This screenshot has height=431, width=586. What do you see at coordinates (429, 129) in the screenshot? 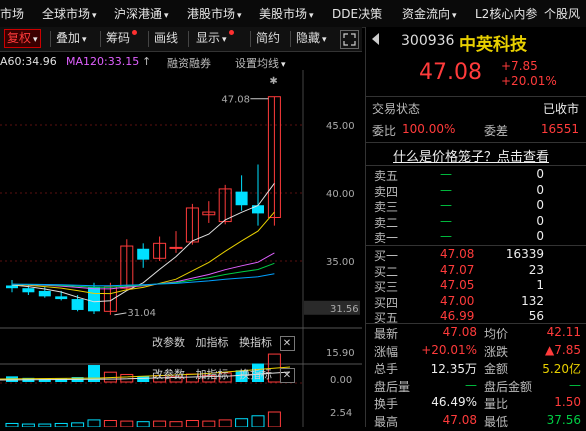
I see `order-ratio-value: 100.00%` at bounding box center [429, 129].